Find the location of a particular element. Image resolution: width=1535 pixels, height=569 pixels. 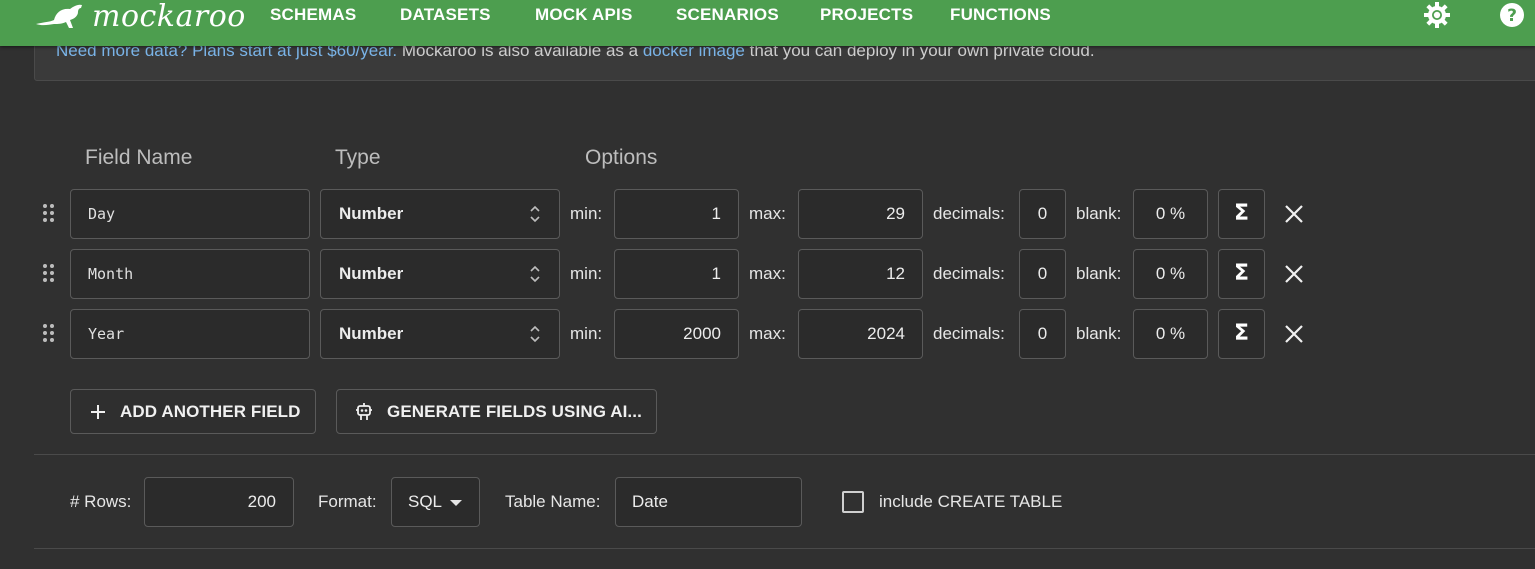

nav-datasets: DATASETS is located at coordinates (445, 15).